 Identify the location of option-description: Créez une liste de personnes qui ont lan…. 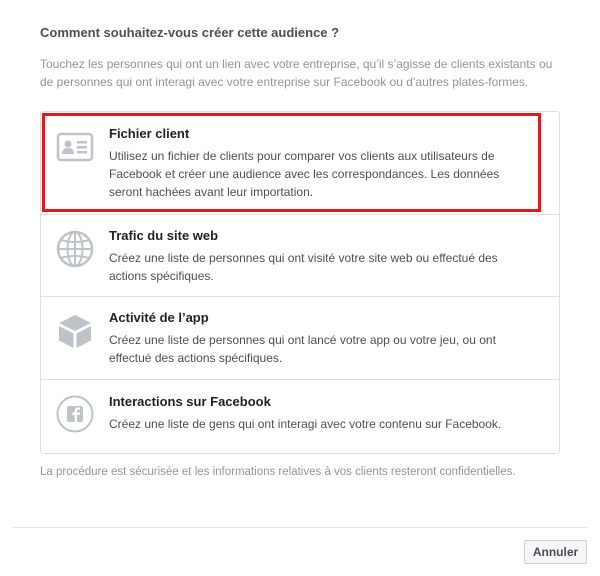
(302, 349).